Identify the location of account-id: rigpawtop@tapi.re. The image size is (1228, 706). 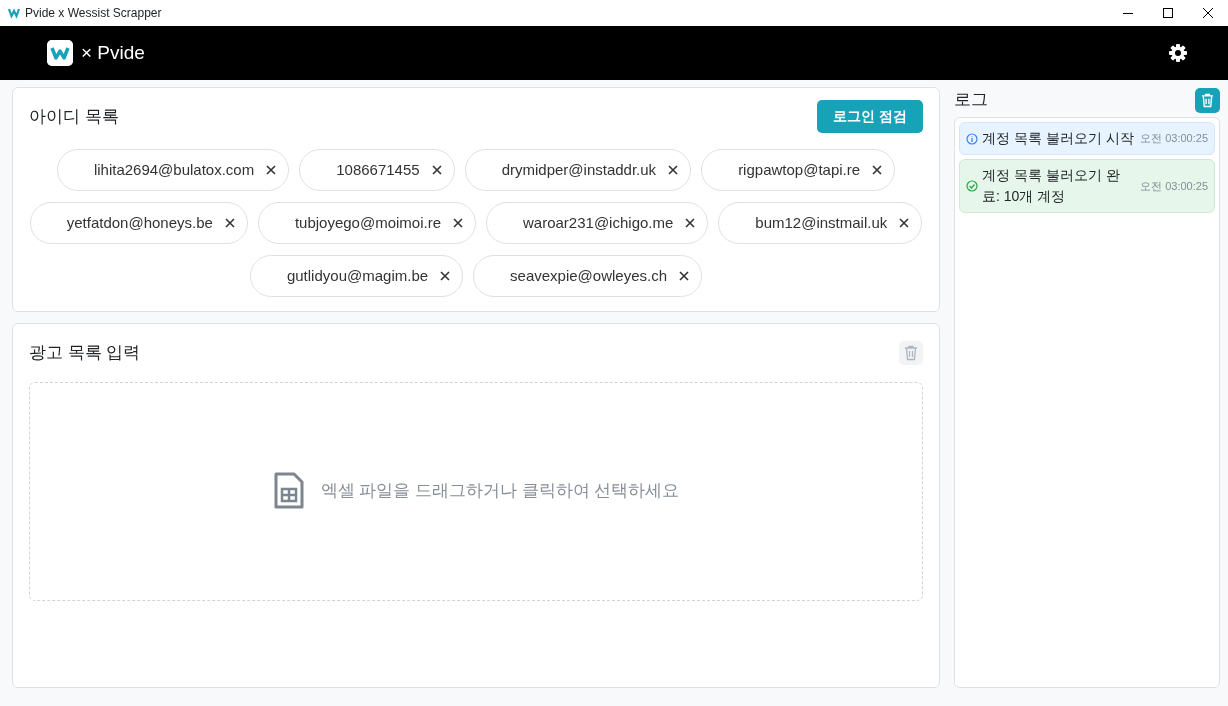
(799, 169).